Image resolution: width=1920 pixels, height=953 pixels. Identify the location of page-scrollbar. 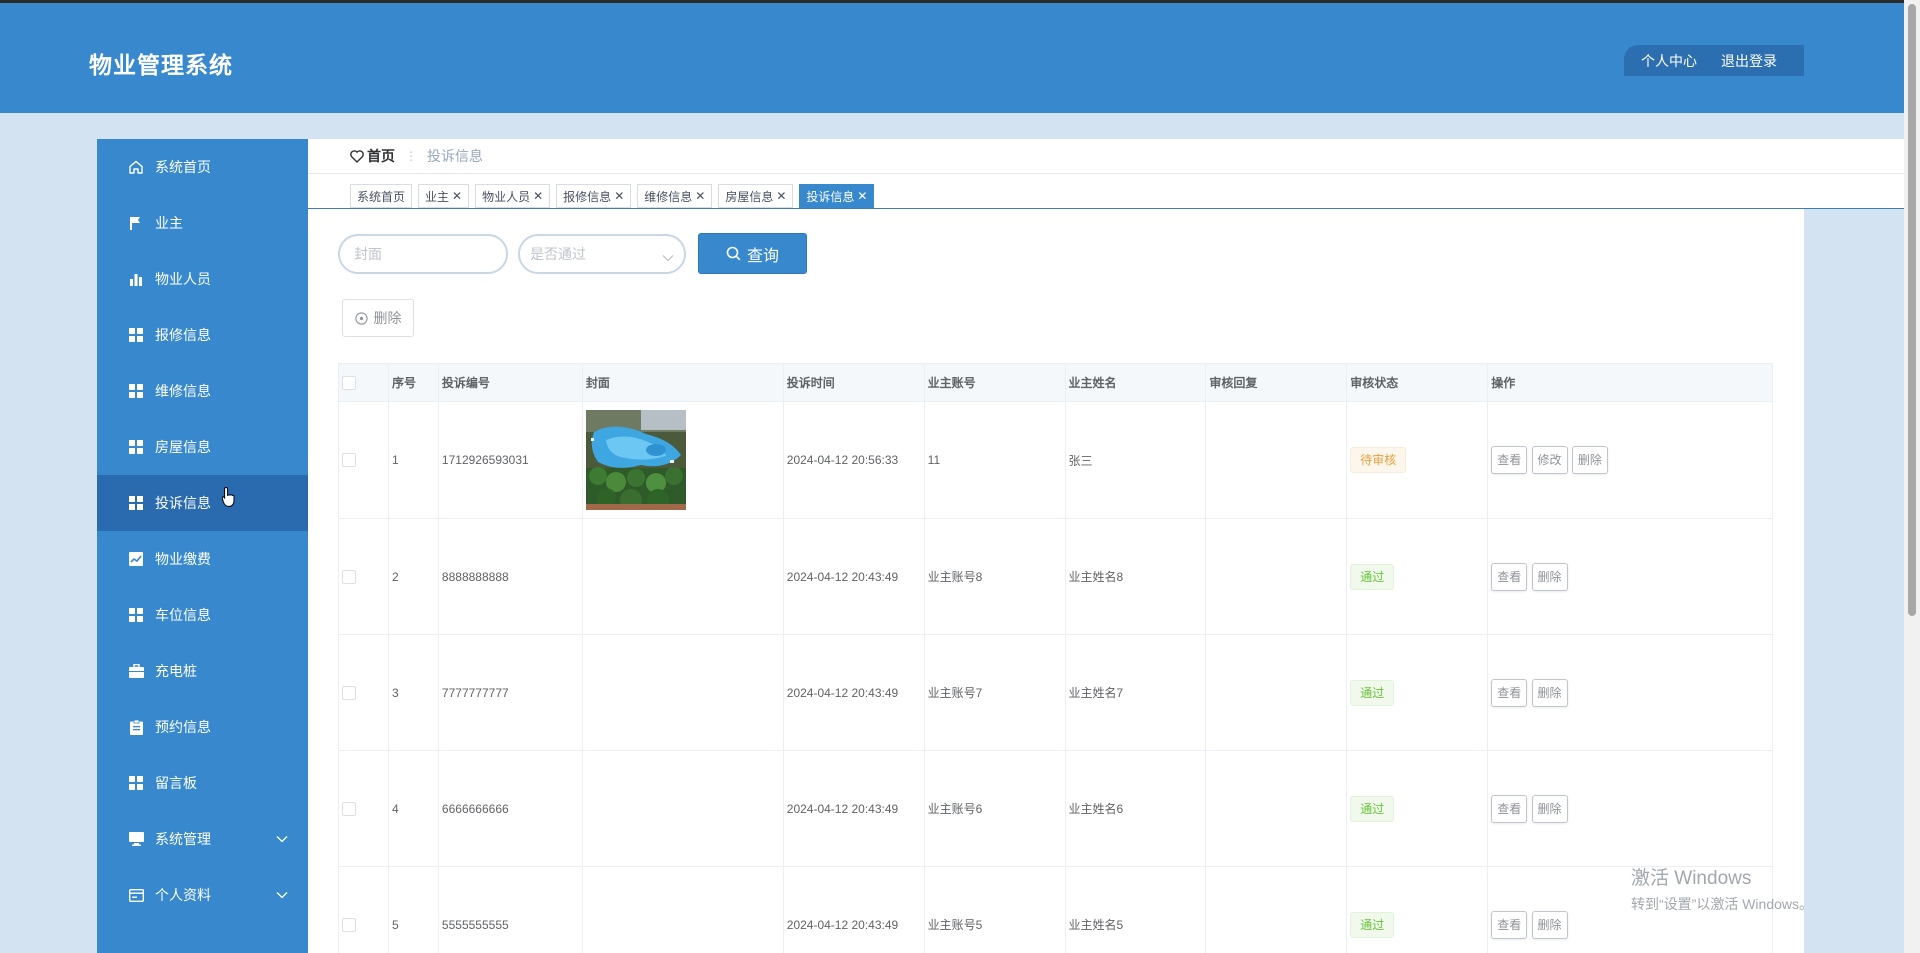
(1912, 476).